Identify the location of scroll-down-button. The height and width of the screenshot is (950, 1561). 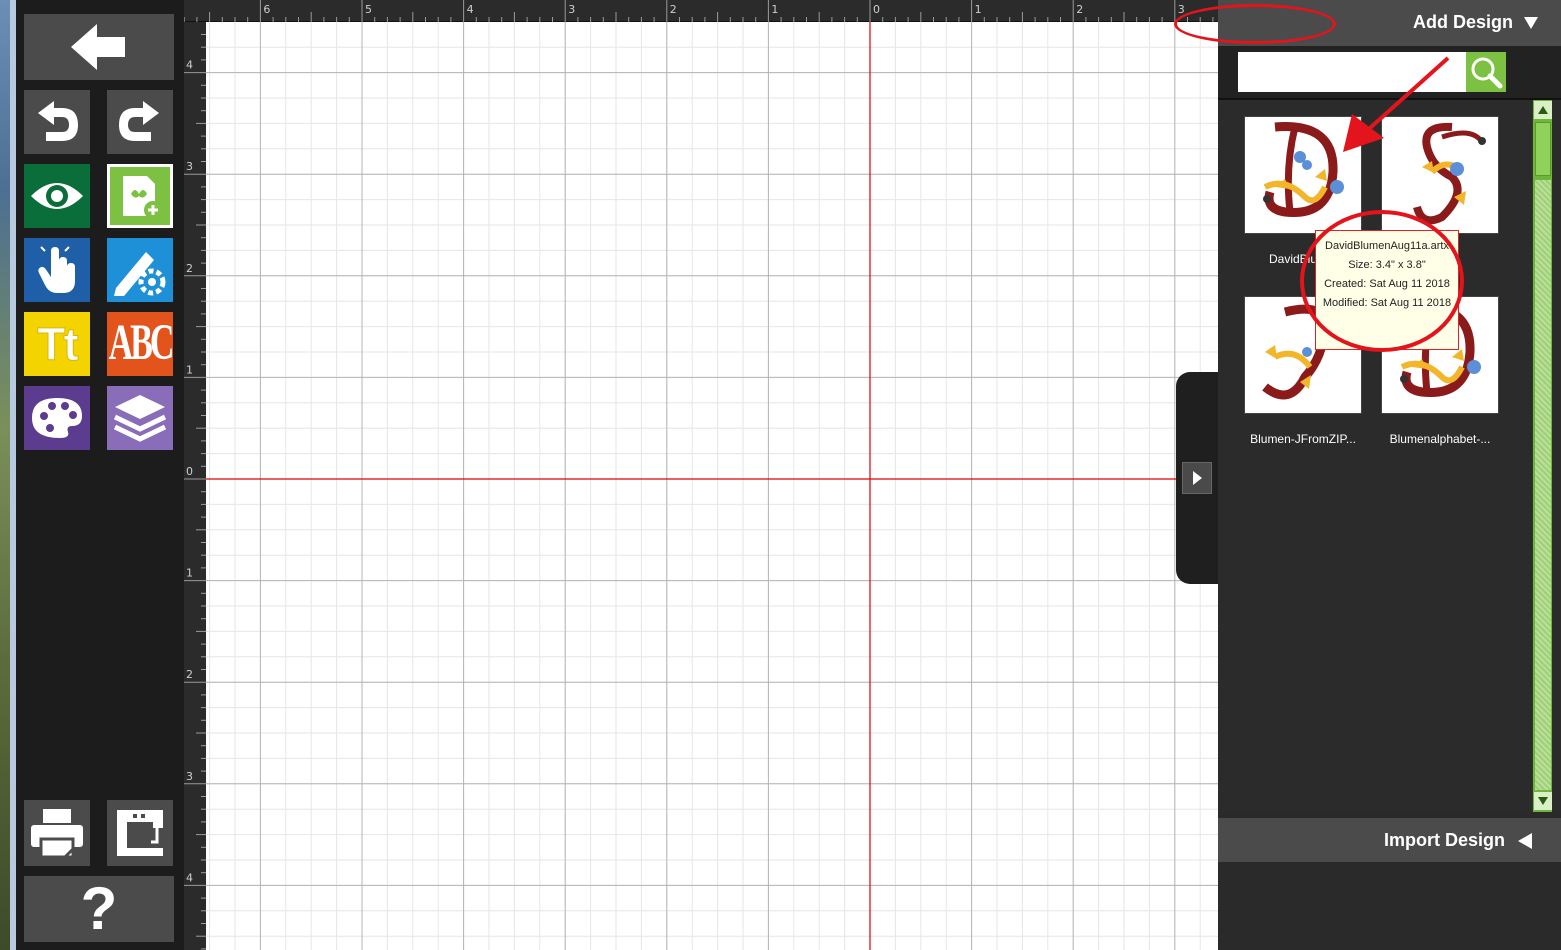
(1543, 801).